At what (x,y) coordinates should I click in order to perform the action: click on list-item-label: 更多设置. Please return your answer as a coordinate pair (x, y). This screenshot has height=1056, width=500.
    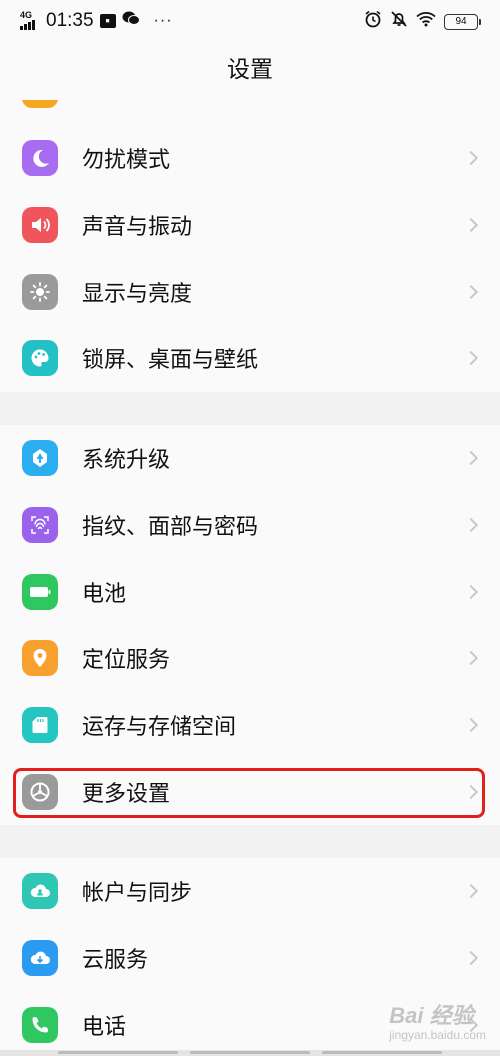
    Looking at the image, I should click on (126, 794).